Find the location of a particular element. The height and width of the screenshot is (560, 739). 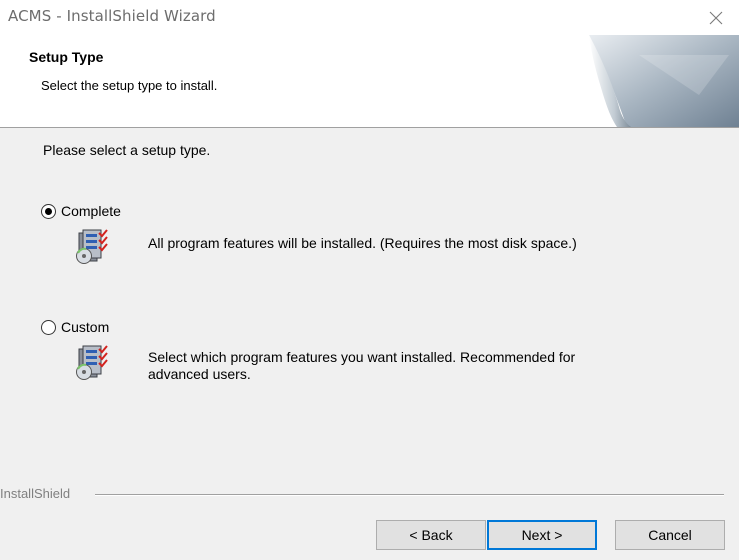

cancel-button: Cancel is located at coordinates (670, 535).